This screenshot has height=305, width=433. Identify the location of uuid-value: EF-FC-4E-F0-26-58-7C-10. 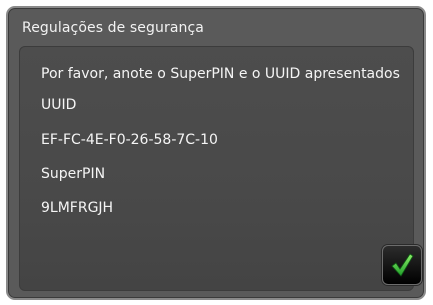
(129, 140).